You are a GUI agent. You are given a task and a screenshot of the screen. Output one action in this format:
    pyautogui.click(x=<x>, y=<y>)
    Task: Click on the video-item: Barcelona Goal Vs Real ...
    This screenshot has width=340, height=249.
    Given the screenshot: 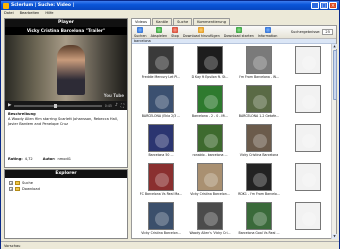 What is the action you would take?
    pyautogui.click(x=259, y=220)
    